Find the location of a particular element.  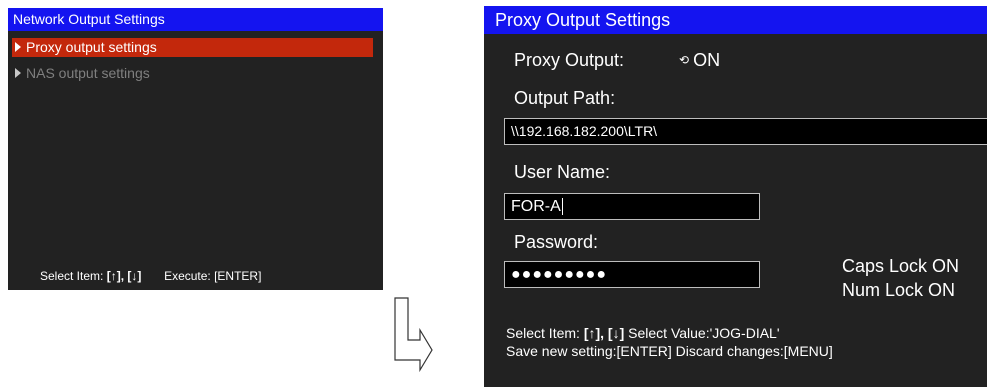

password-label: Password: is located at coordinates (556, 242).